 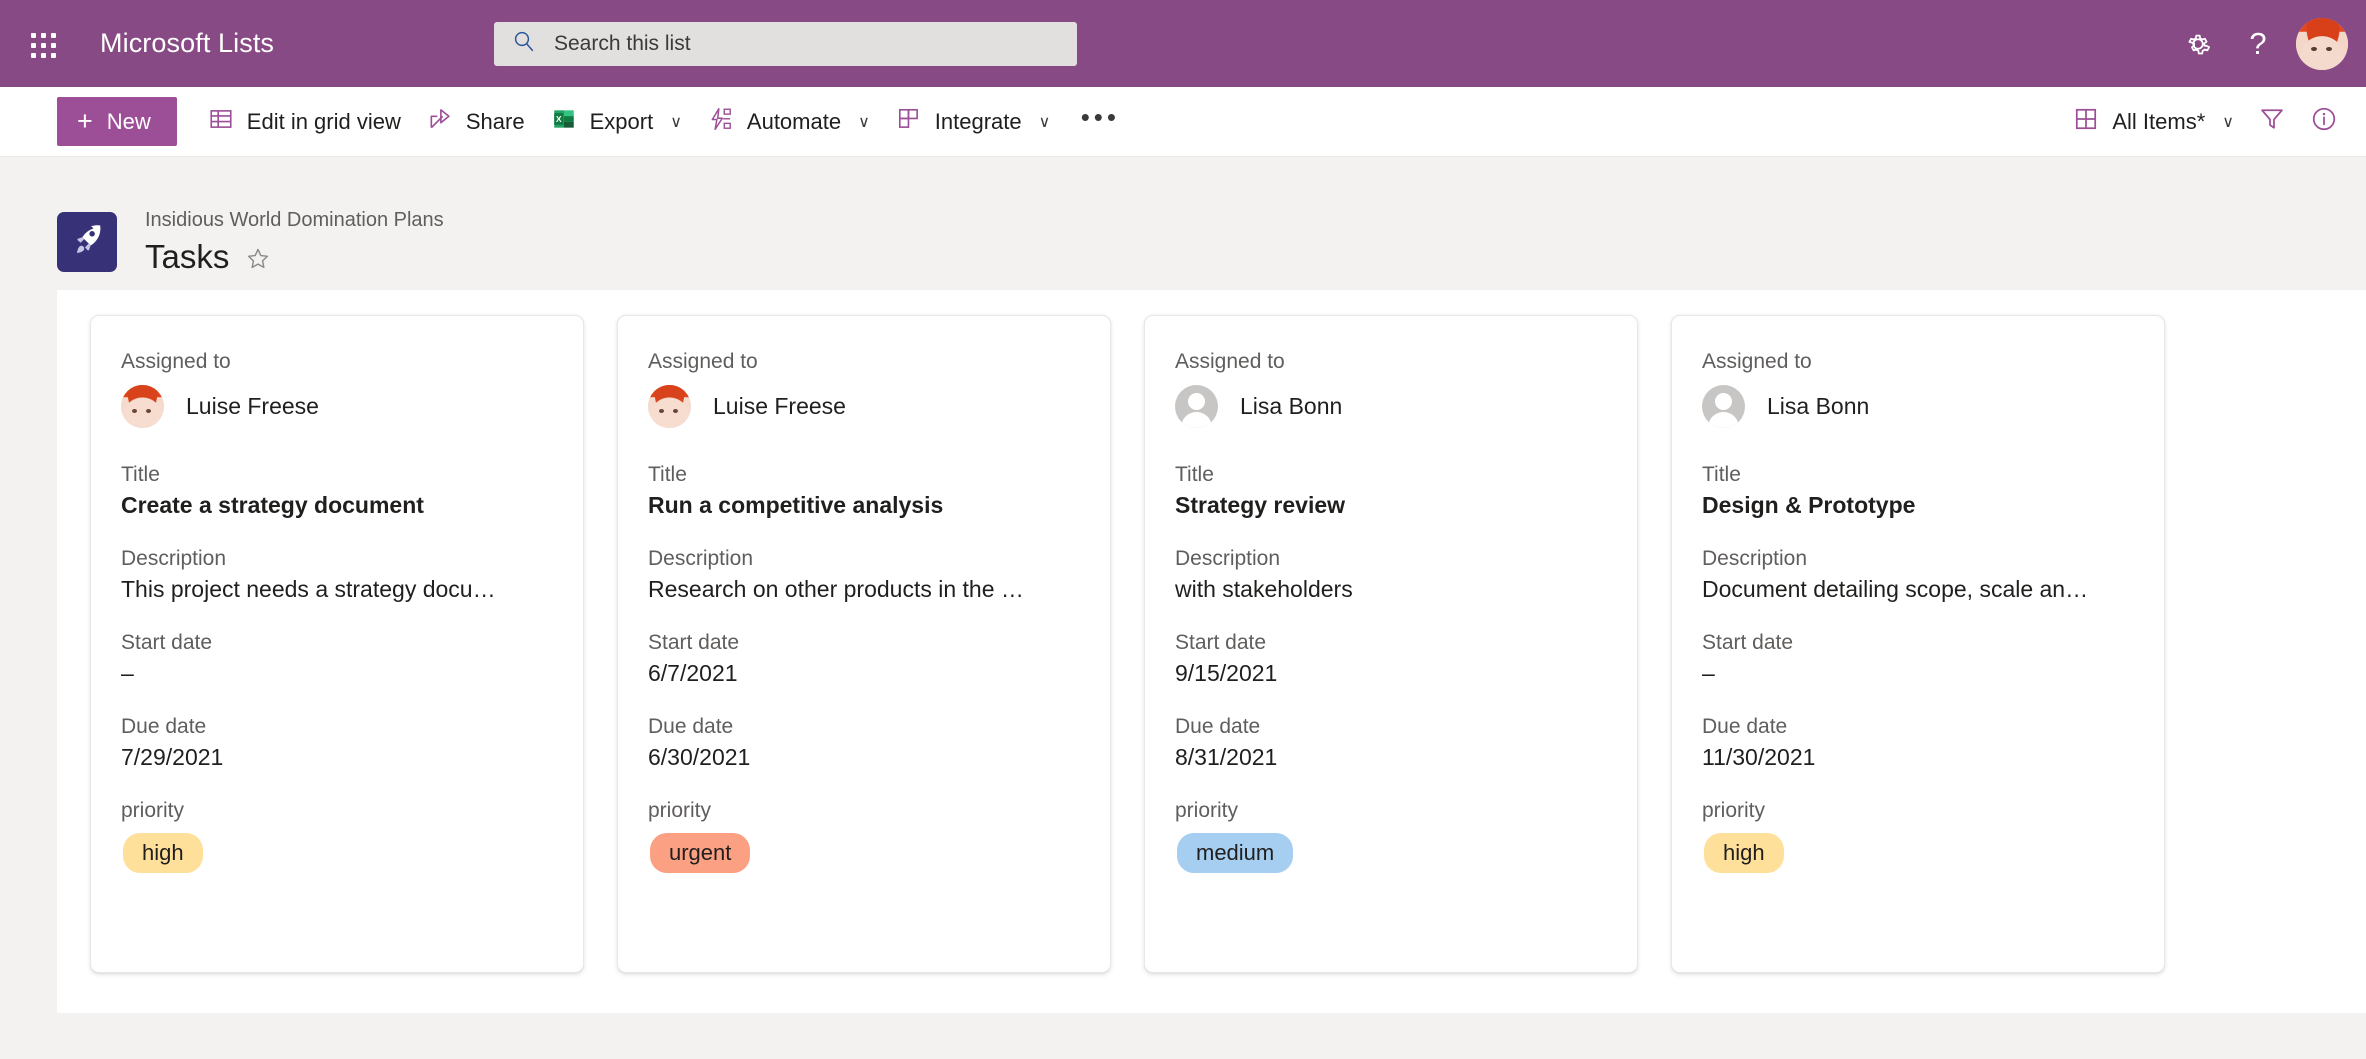 I want to click on start-date-value: 9/15/2021, so click(x=1226, y=673).